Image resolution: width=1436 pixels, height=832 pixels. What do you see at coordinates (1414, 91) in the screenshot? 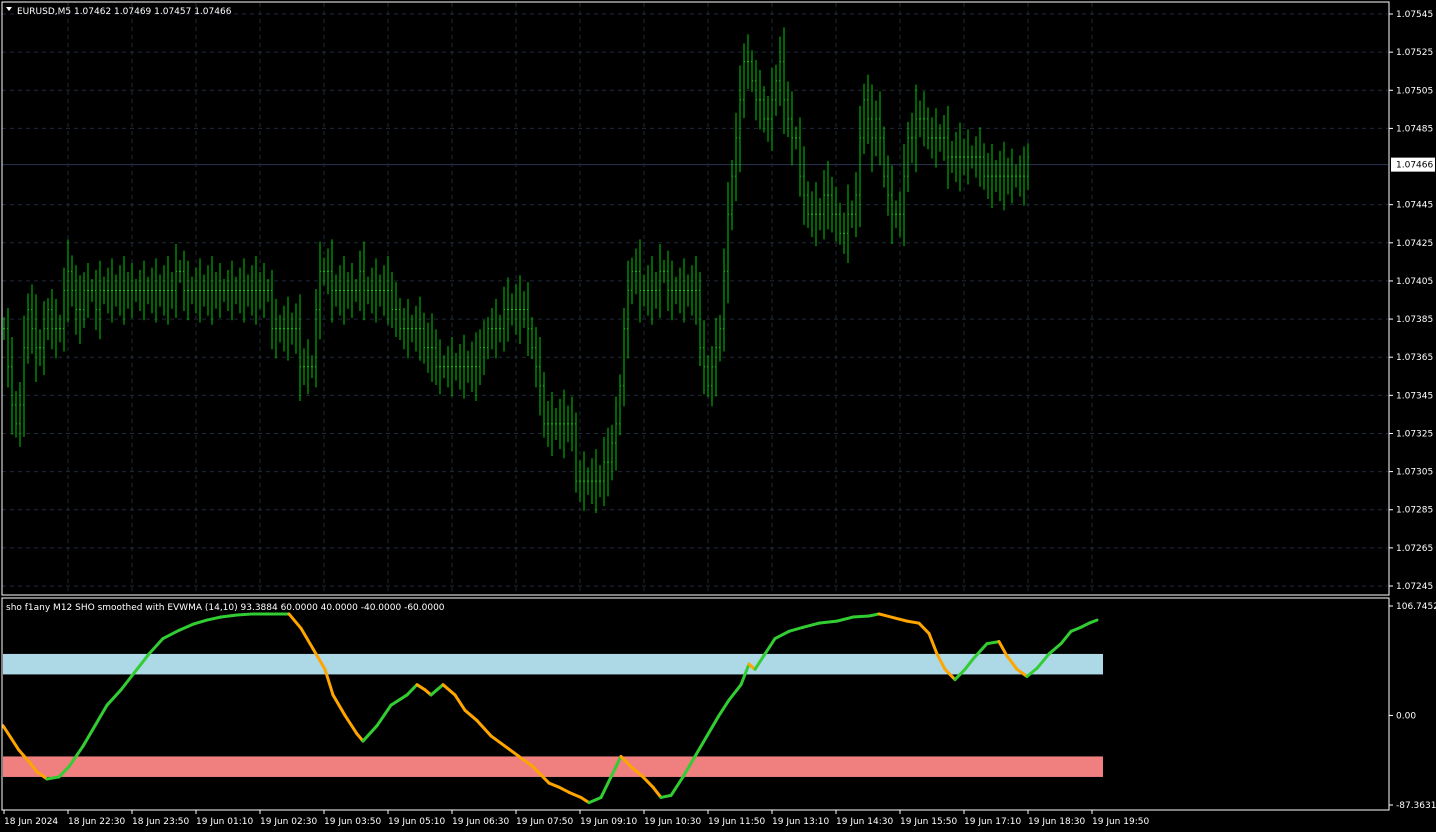
I see `price-tick-label: 1.07505` at bounding box center [1414, 91].